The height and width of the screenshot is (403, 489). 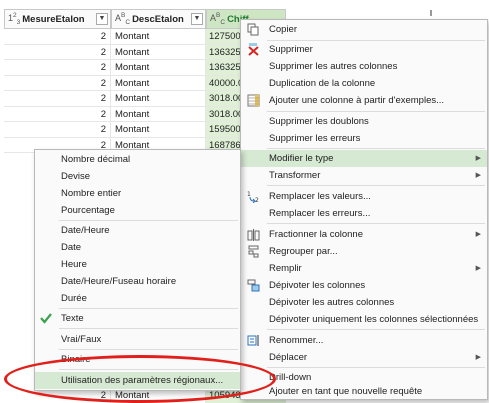 I want to click on type-decimal: Nombre décimal, so click(x=137, y=159).